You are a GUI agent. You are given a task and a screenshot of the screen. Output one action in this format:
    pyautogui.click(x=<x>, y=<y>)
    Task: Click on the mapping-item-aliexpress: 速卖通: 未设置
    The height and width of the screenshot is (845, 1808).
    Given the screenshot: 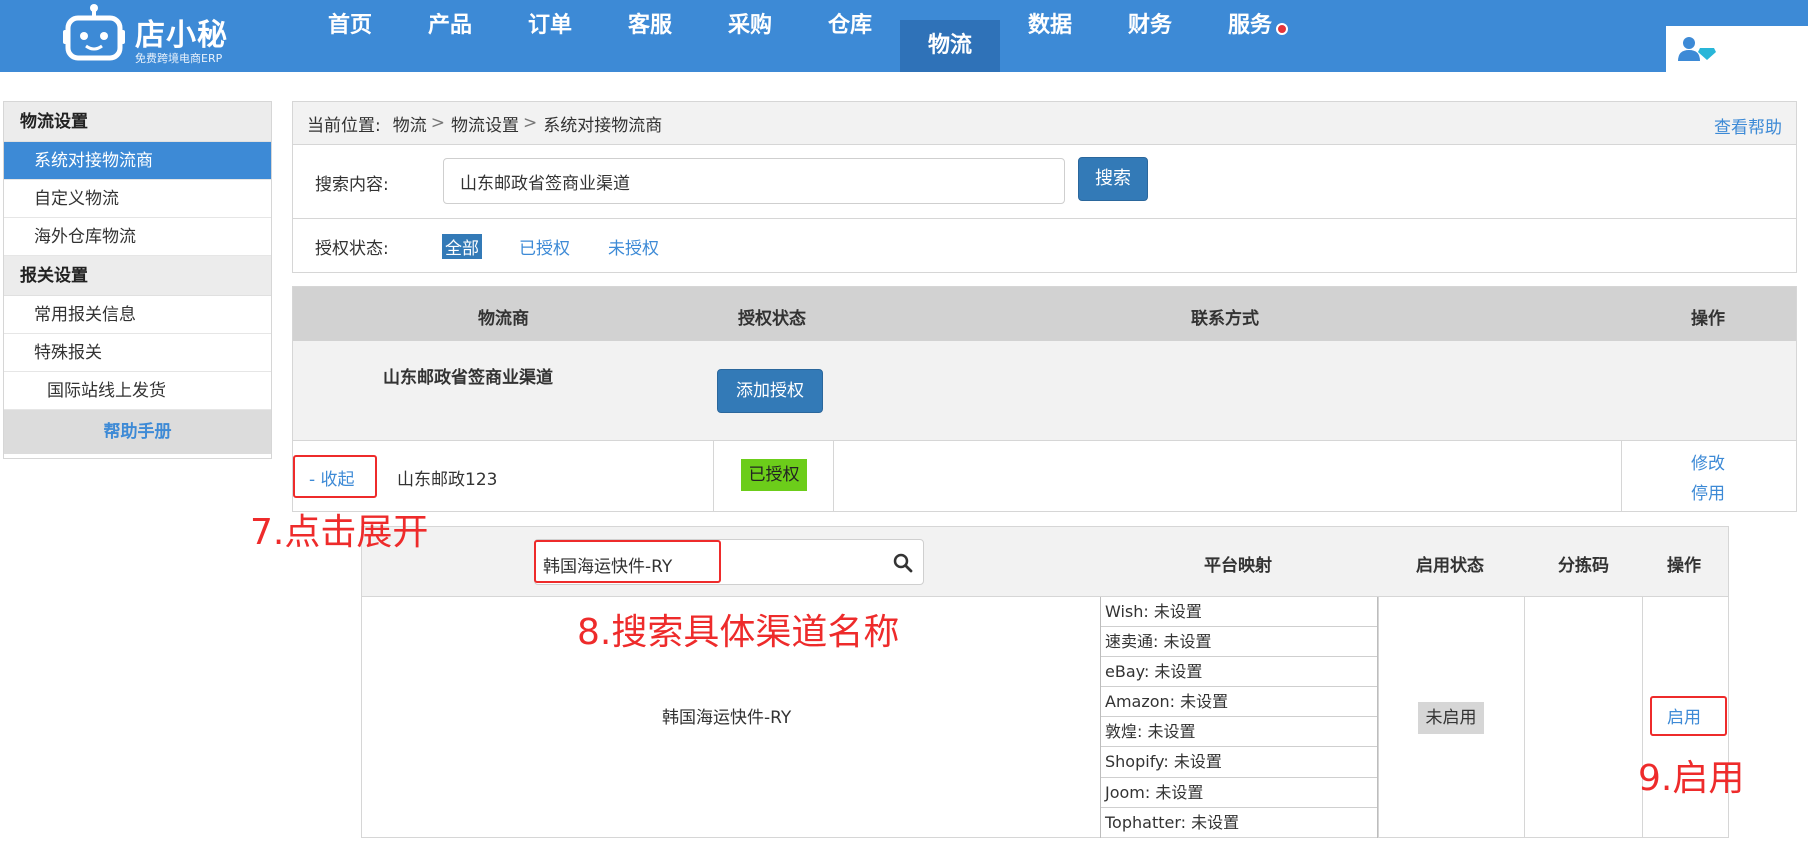 What is the action you would take?
    pyautogui.click(x=1239, y=642)
    